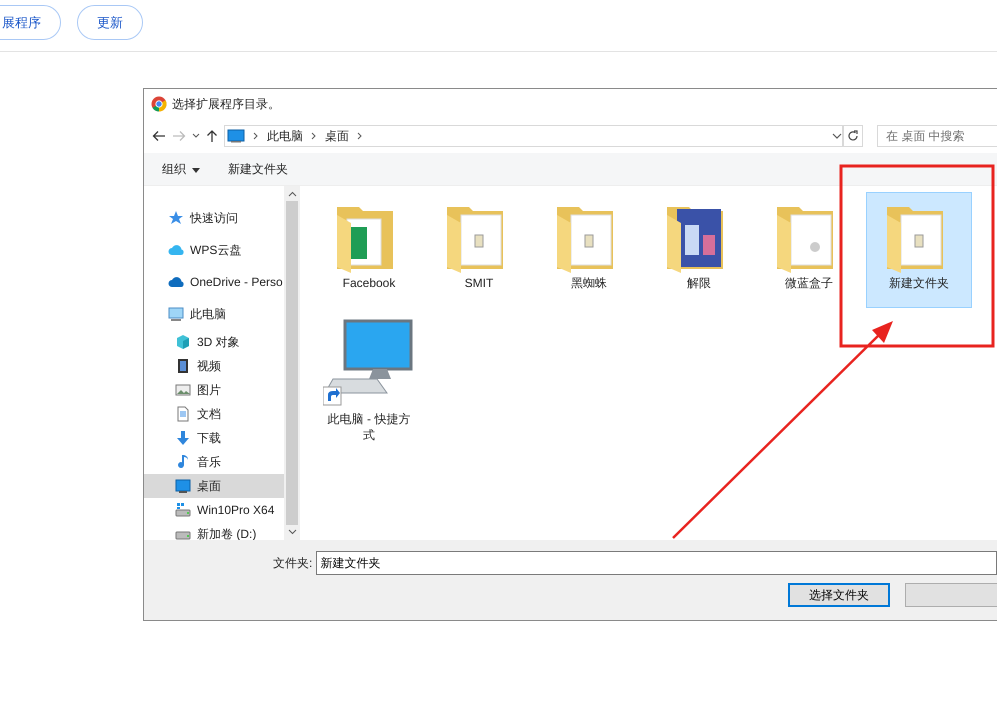 The height and width of the screenshot is (703, 997). I want to click on picture-icon, so click(183, 390).